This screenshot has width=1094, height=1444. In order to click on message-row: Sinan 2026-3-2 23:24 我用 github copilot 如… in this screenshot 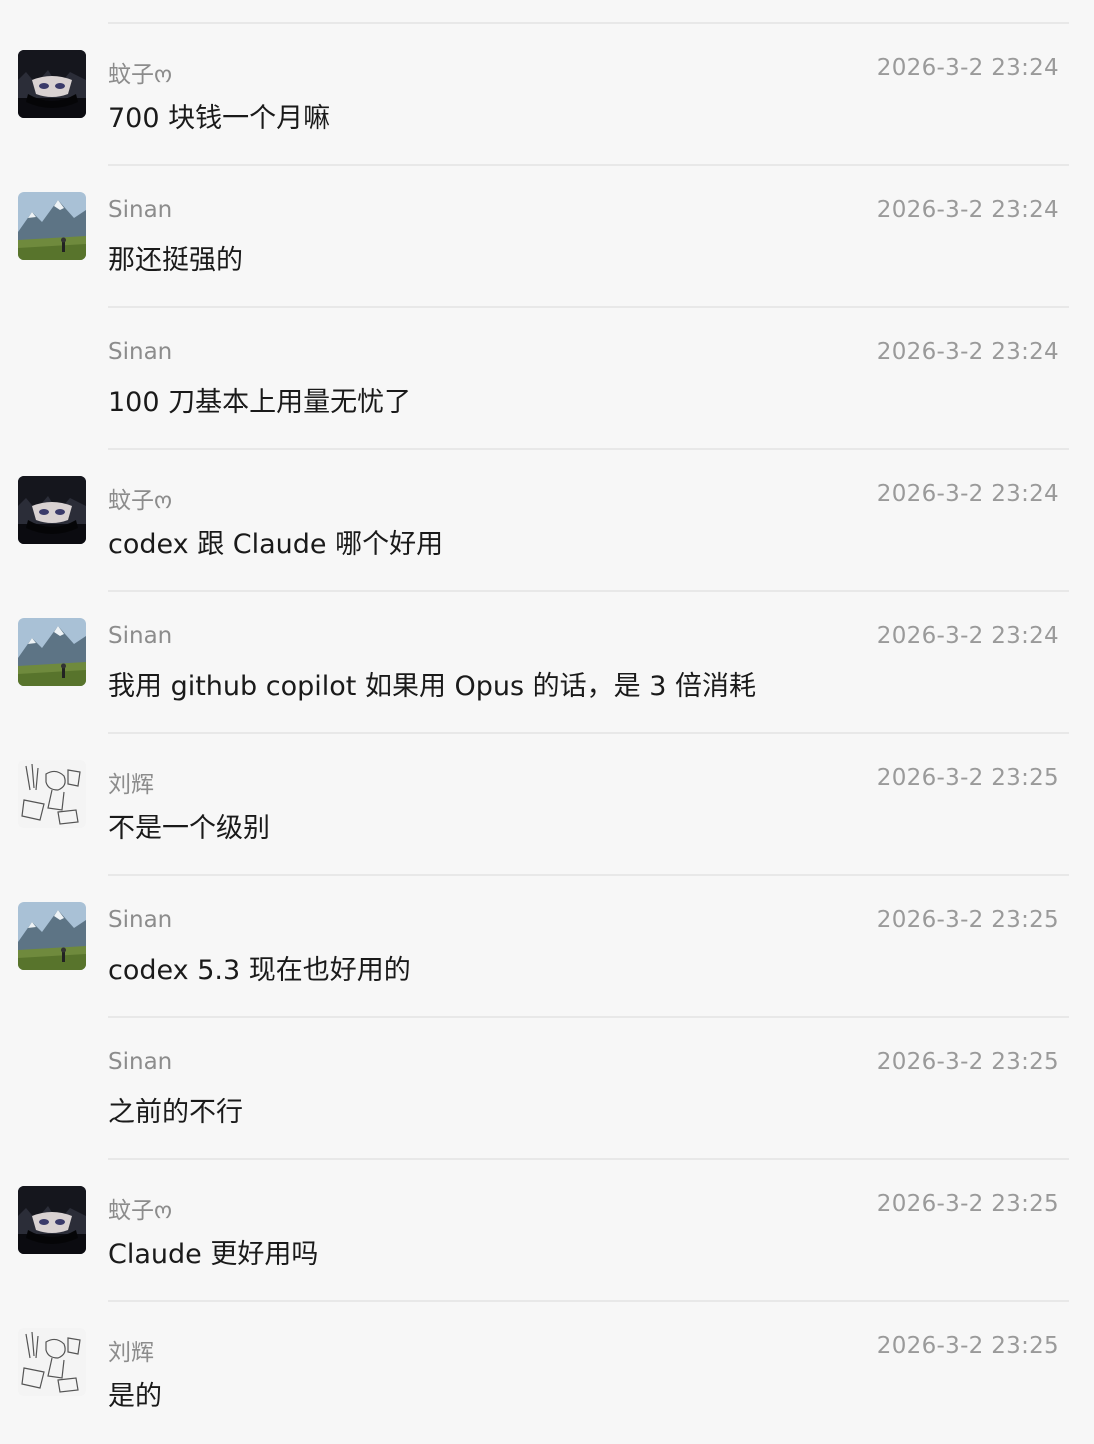, I will do `click(543, 663)`.